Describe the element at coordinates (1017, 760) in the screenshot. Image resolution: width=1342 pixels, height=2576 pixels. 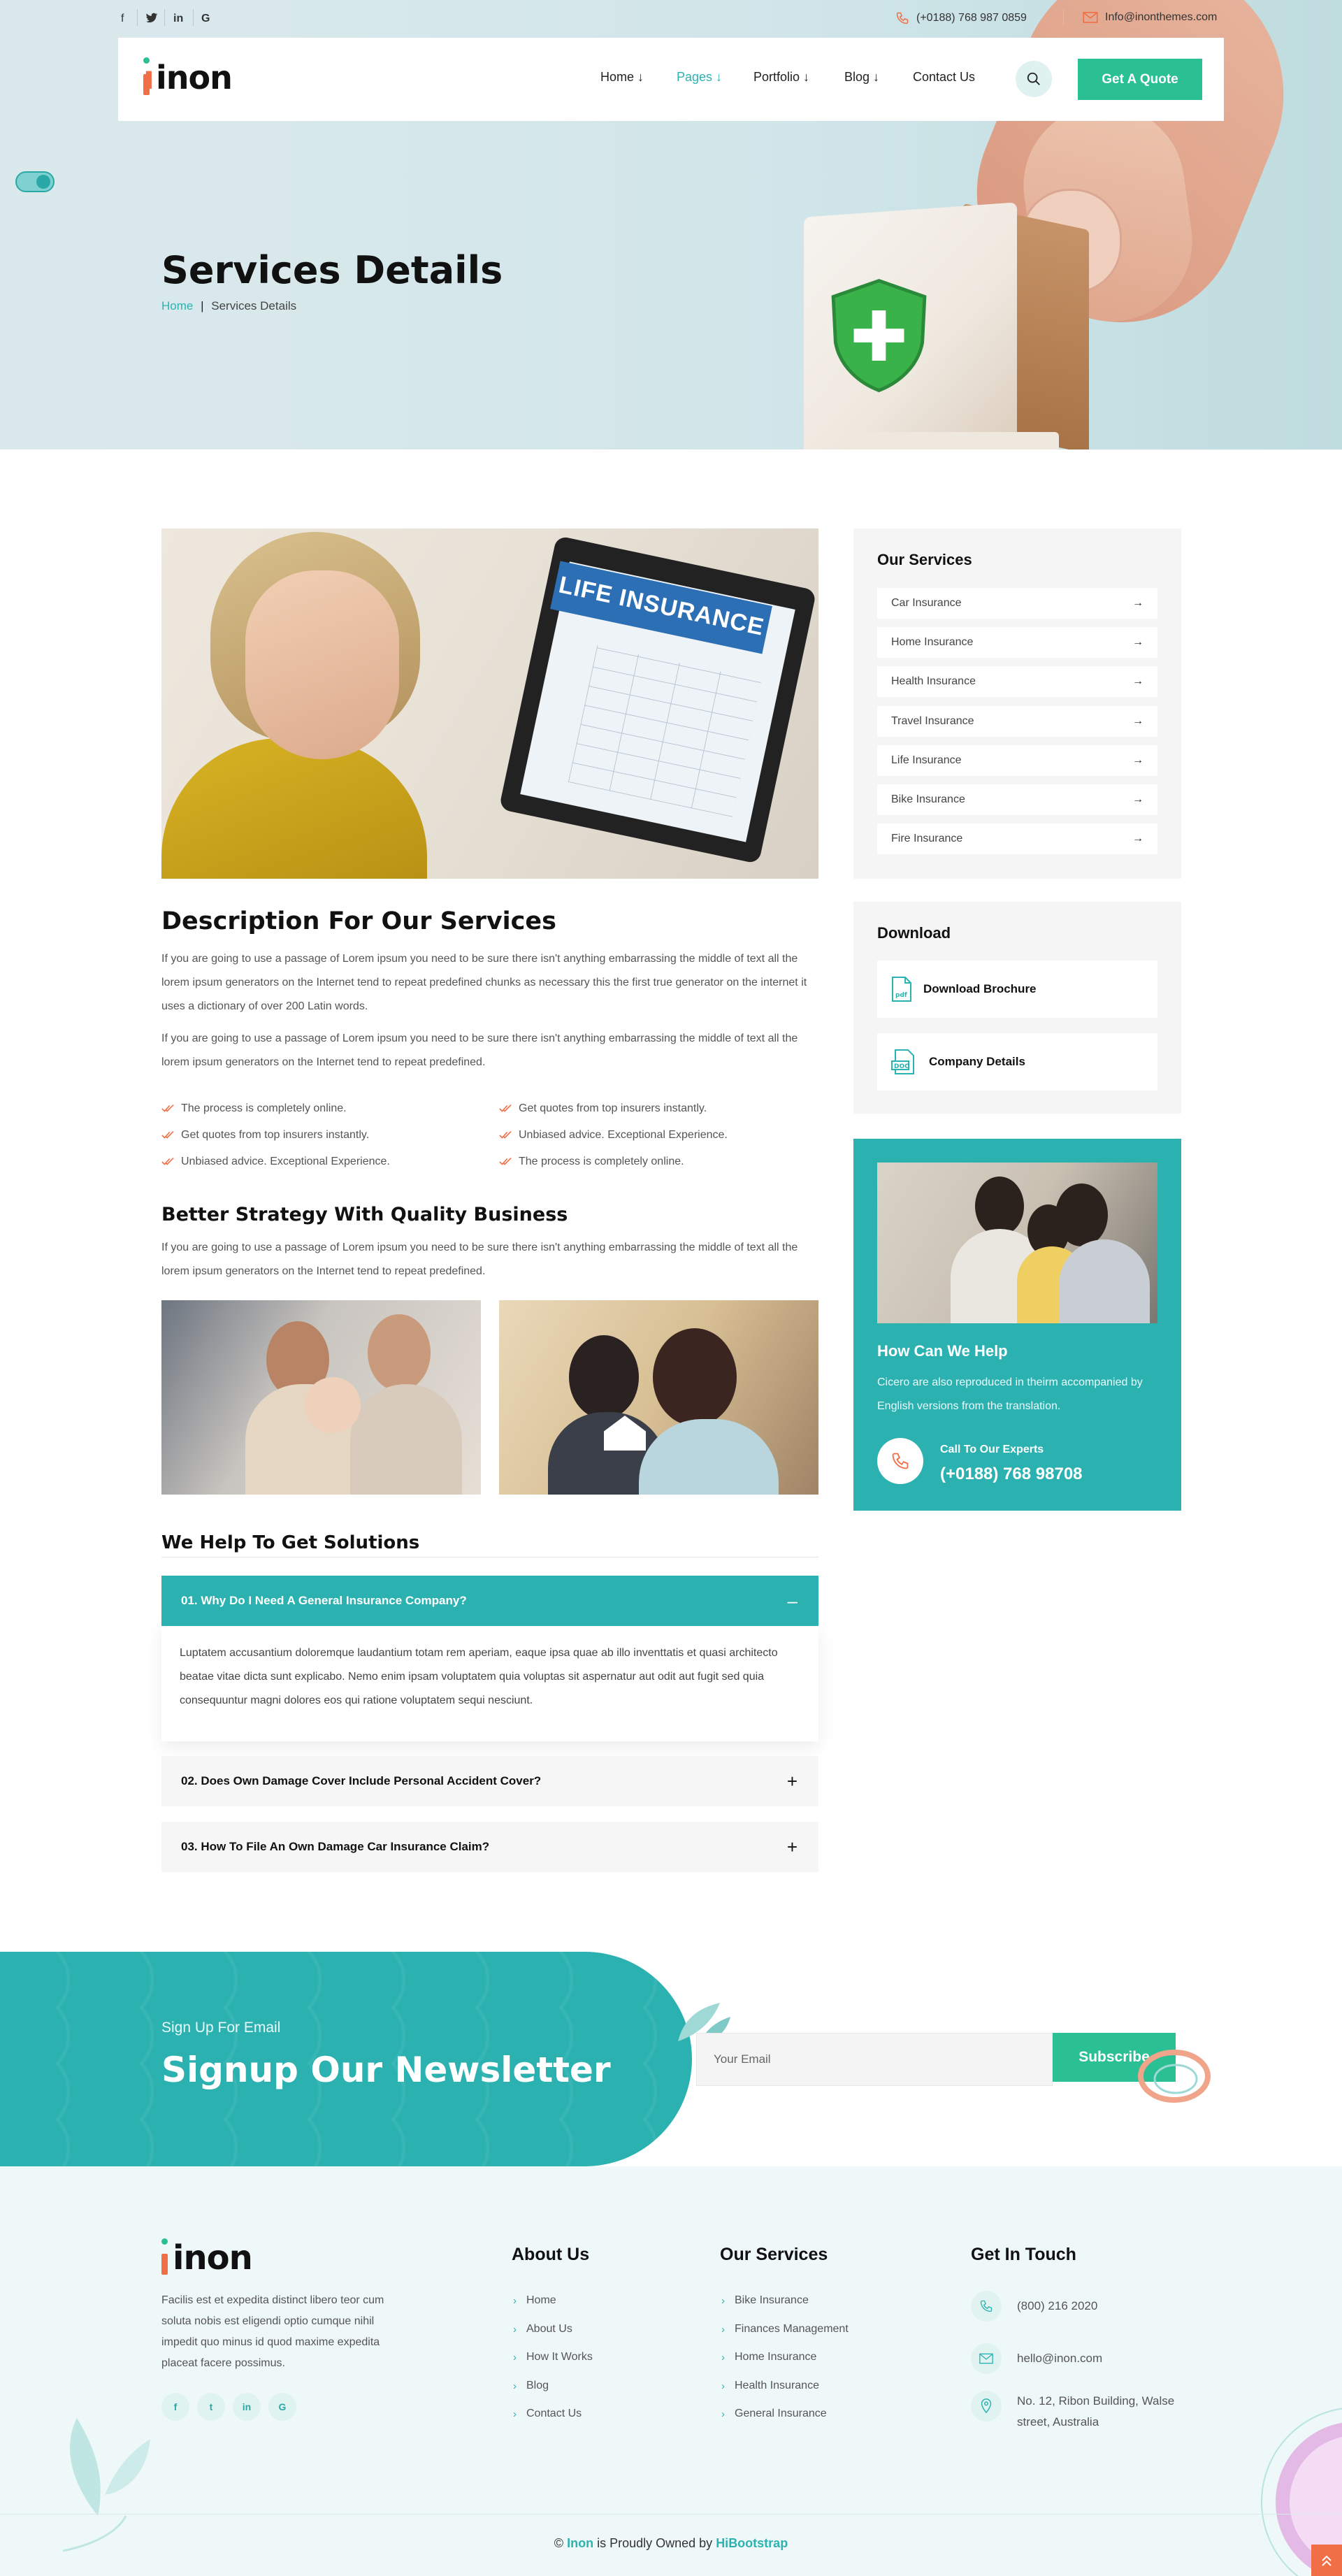
I see `service-link-life: Life Insurance →` at that location.